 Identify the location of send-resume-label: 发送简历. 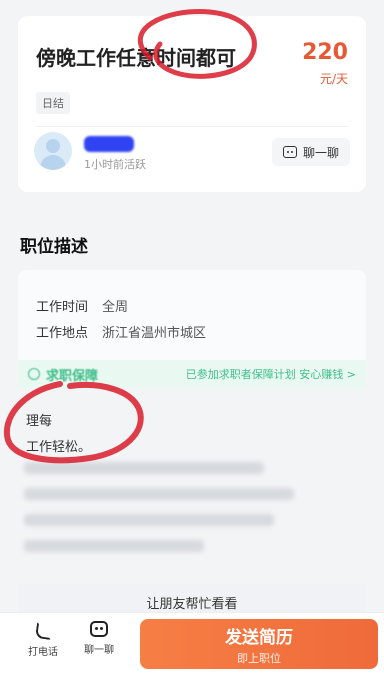
(259, 637).